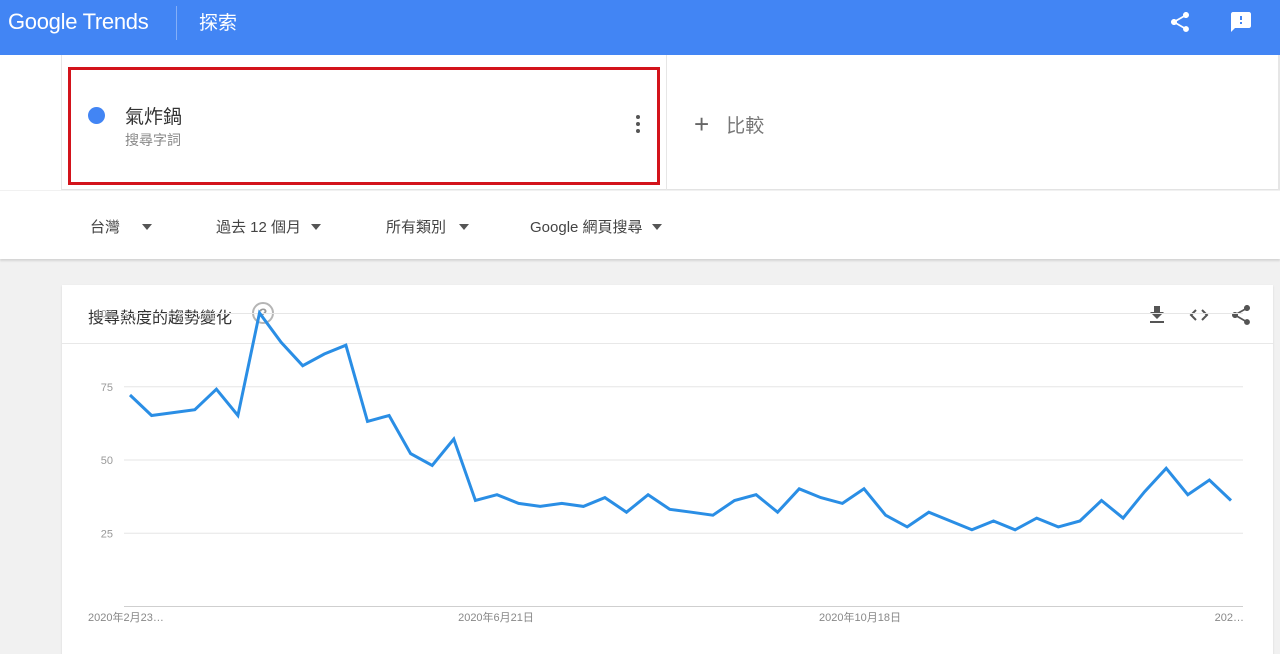  I want to click on region-filter-label: 台灣, so click(105, 227).